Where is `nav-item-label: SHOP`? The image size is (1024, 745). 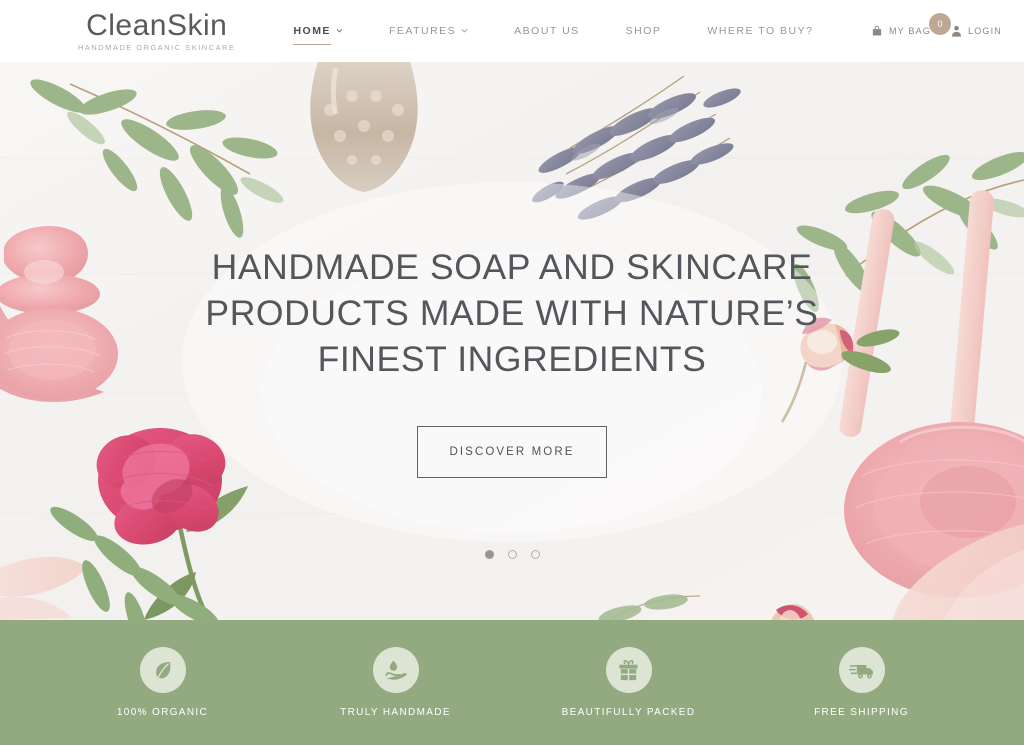 nav-item-label: SHOP is located at coordinates (643, 31).